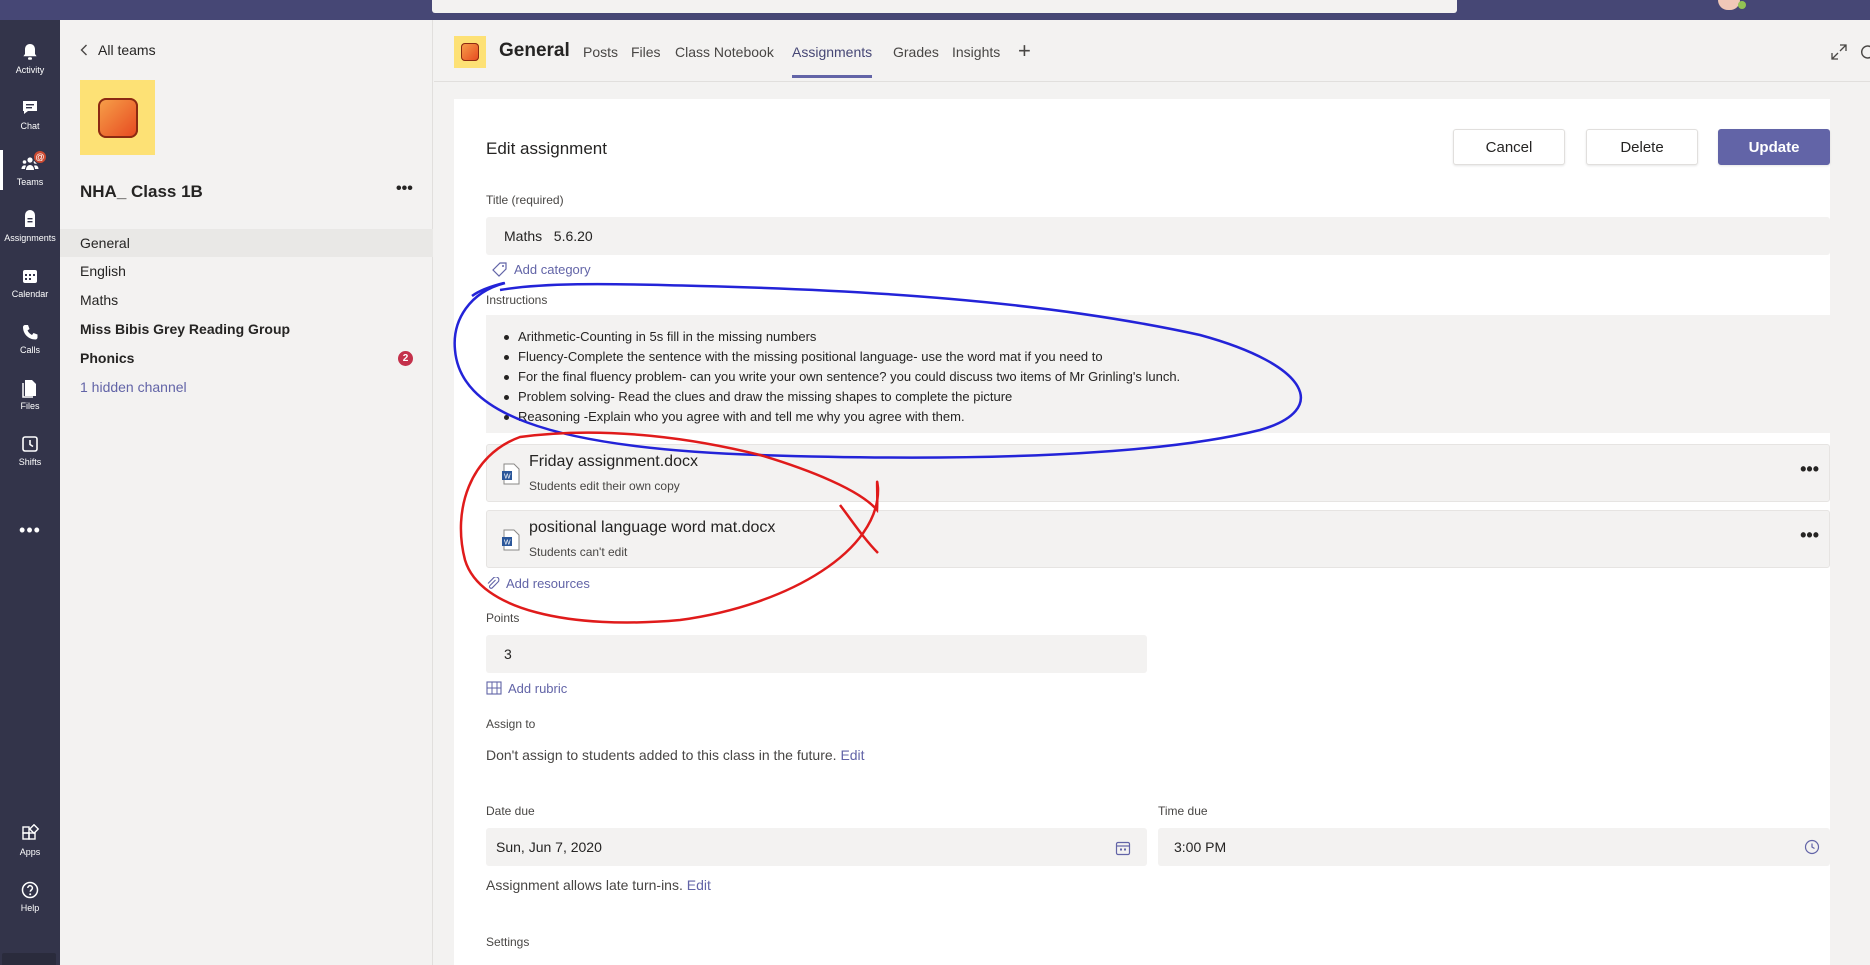 The image size is (1870, 965). Describe the element at coordinates (127, 50) in the screenshot. I see `all-teams-label: All teams` at that location.